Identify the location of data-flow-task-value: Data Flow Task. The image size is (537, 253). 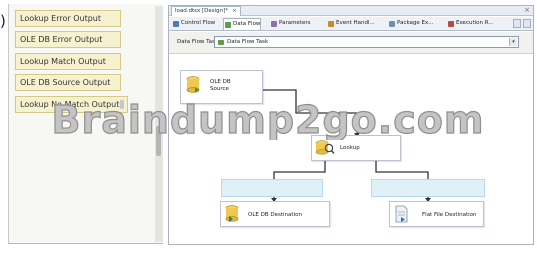
(248, 42).